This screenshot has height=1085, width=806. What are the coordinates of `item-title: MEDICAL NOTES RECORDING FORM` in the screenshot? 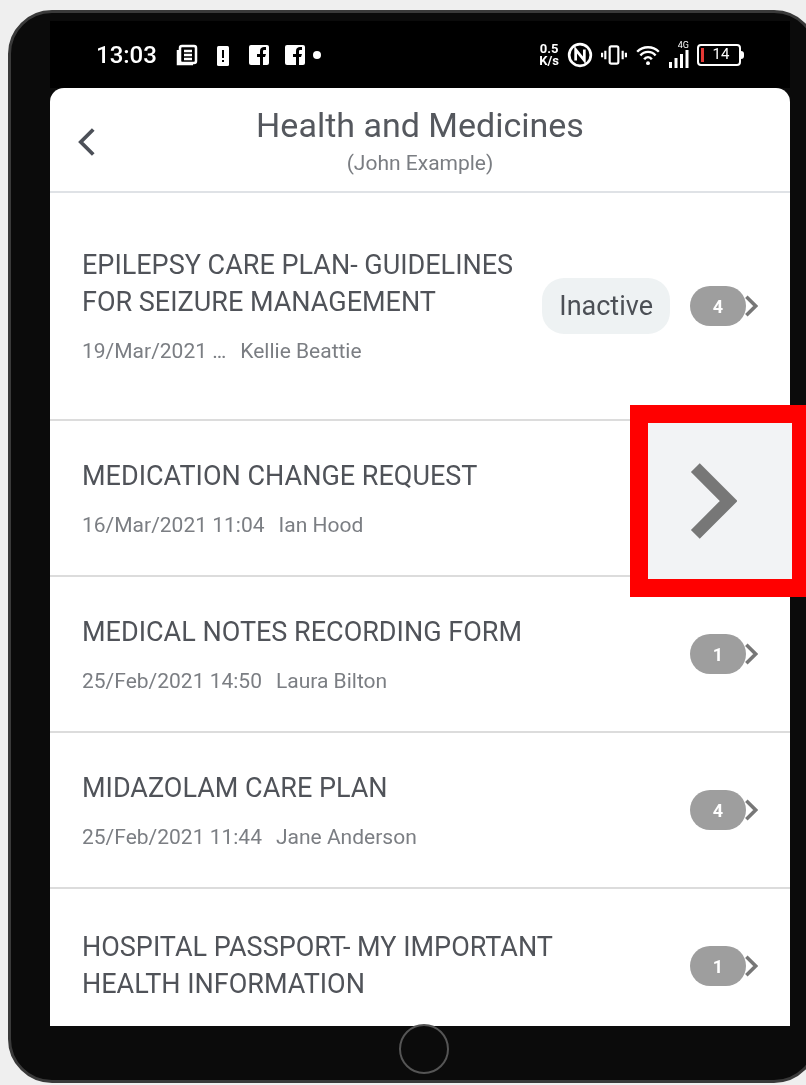 It's located at (302, 632).